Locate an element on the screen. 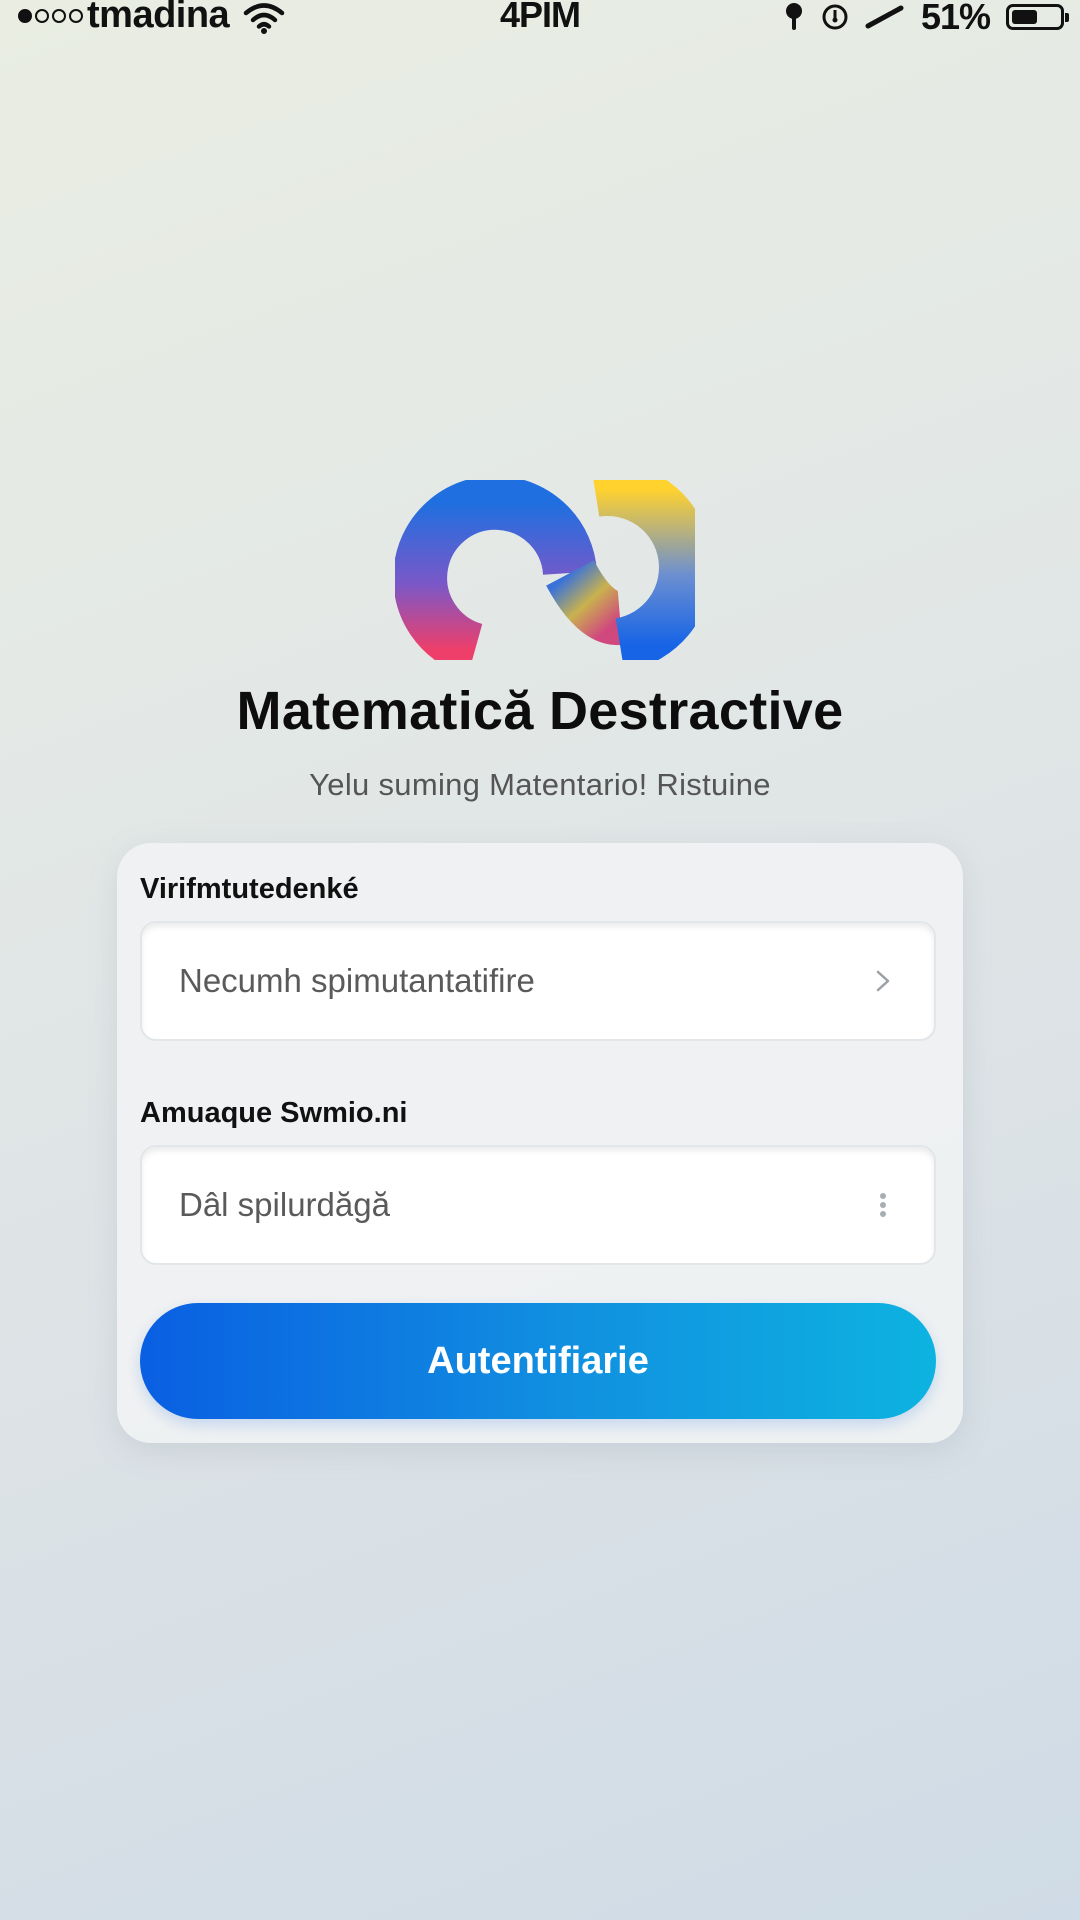  chevron-right-icon is located at coordinates (883, 981).